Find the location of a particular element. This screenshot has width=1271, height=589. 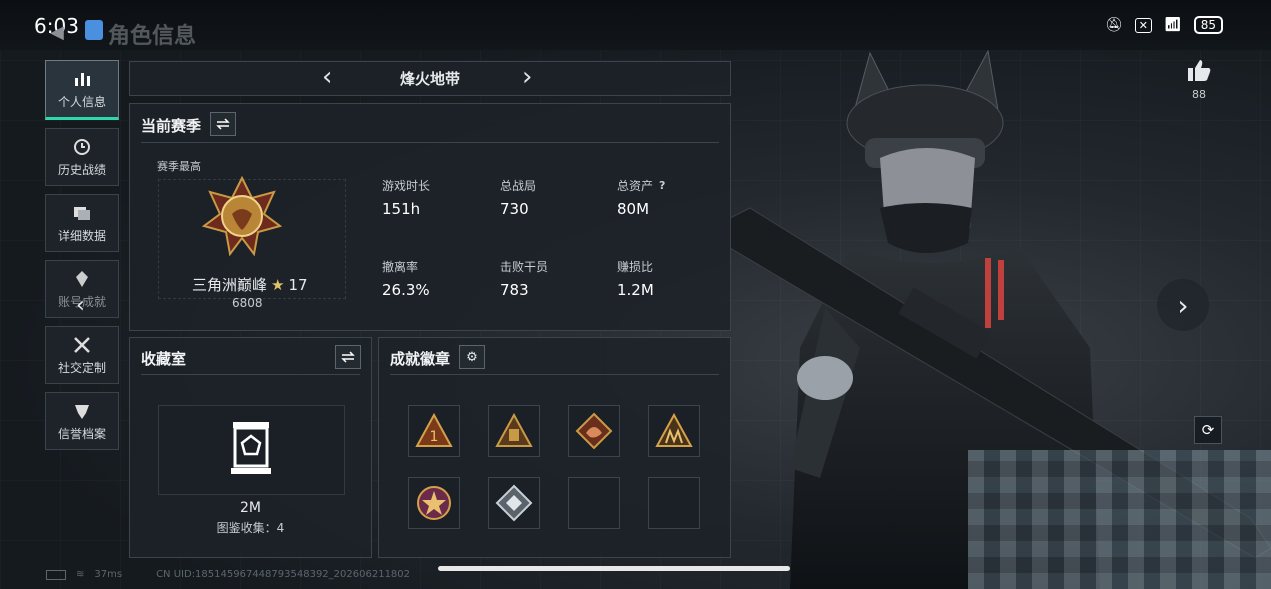

sidebar-item-label: 详细数据 is located at coordinates (81, 235).